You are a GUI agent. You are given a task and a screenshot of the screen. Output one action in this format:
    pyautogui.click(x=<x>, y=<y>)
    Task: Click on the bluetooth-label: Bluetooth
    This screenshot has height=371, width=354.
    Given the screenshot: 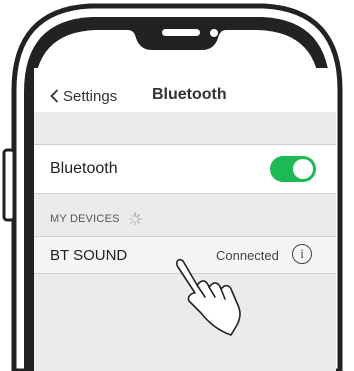 What is the action you would take?
    pyautogui.click(x=84, y=168)
    